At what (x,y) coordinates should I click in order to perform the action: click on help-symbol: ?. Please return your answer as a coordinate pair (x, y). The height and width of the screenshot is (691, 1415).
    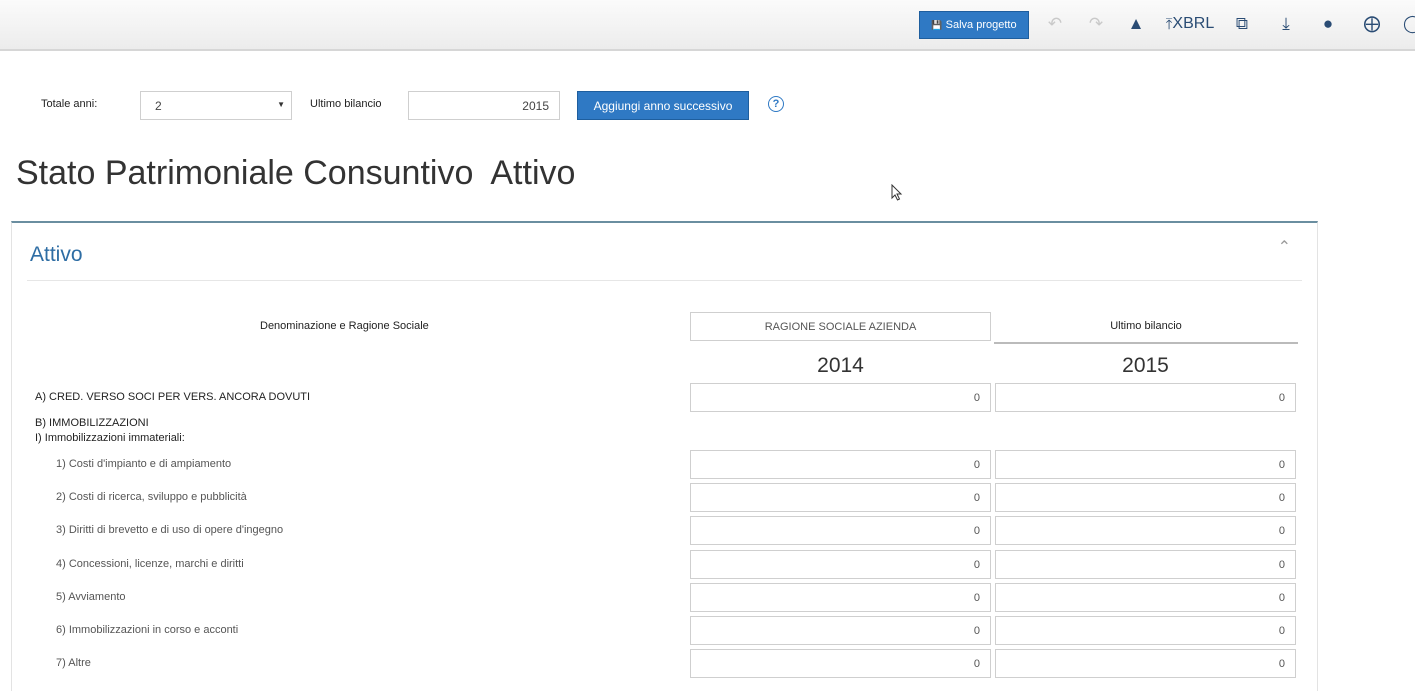
    Looking at the image, I should click on (776, 104).